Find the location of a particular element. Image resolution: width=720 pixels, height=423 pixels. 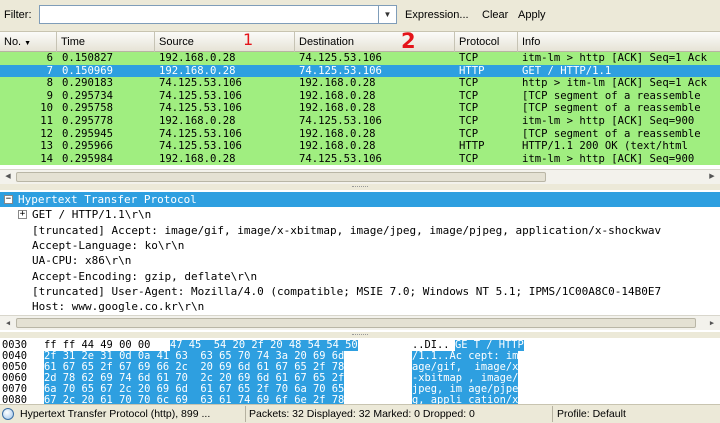

details-scrollbar: ◀ ▶ is located at coordinates (360, 322).